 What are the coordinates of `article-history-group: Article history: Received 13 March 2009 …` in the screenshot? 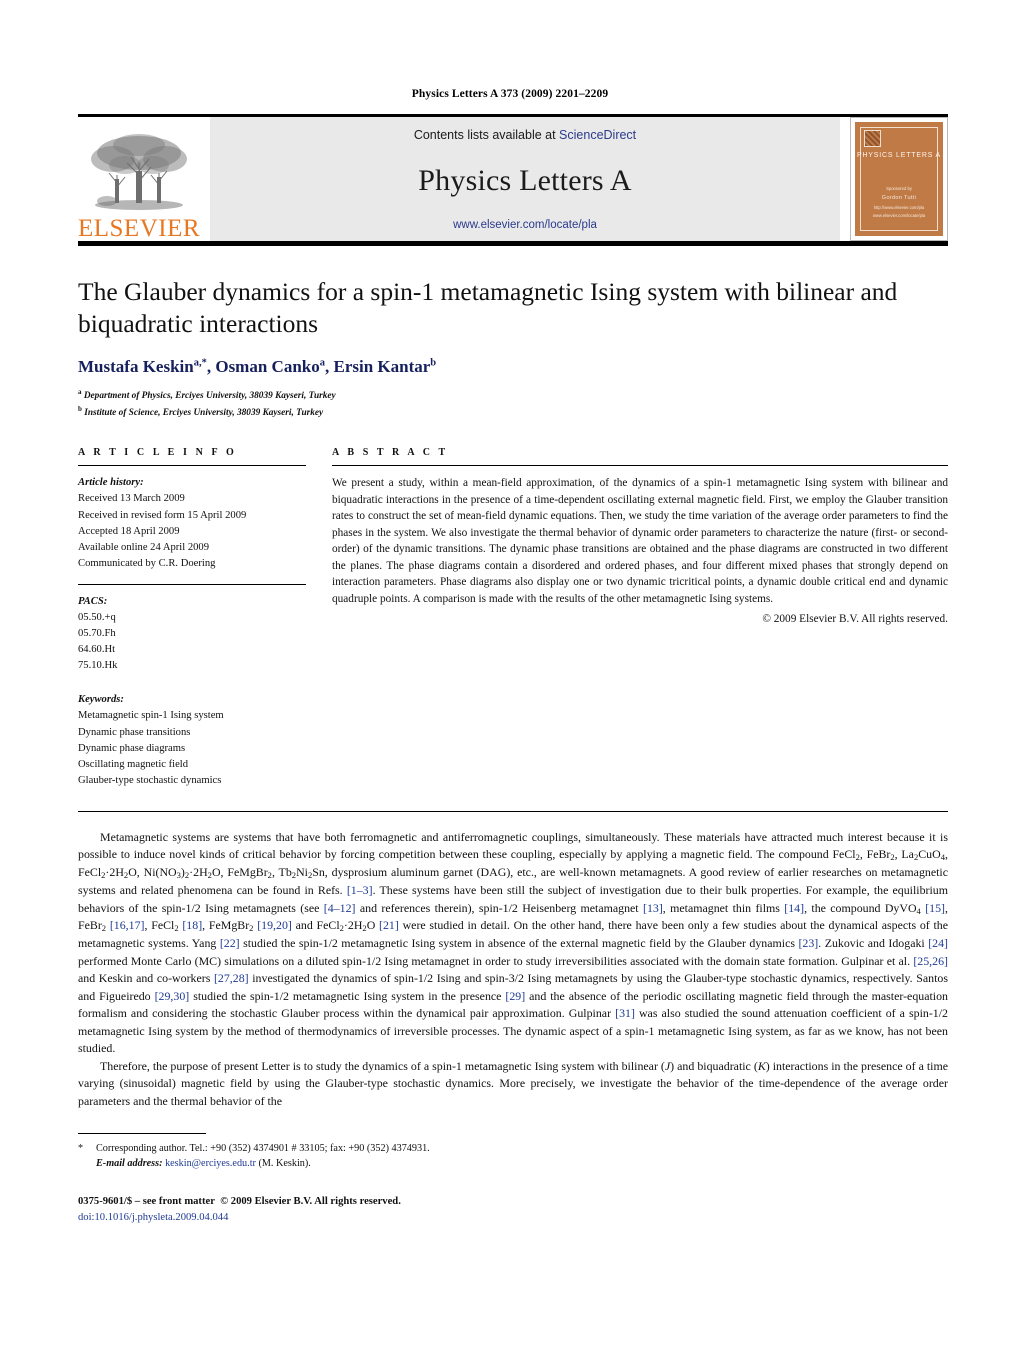 It's located at (192, 523).